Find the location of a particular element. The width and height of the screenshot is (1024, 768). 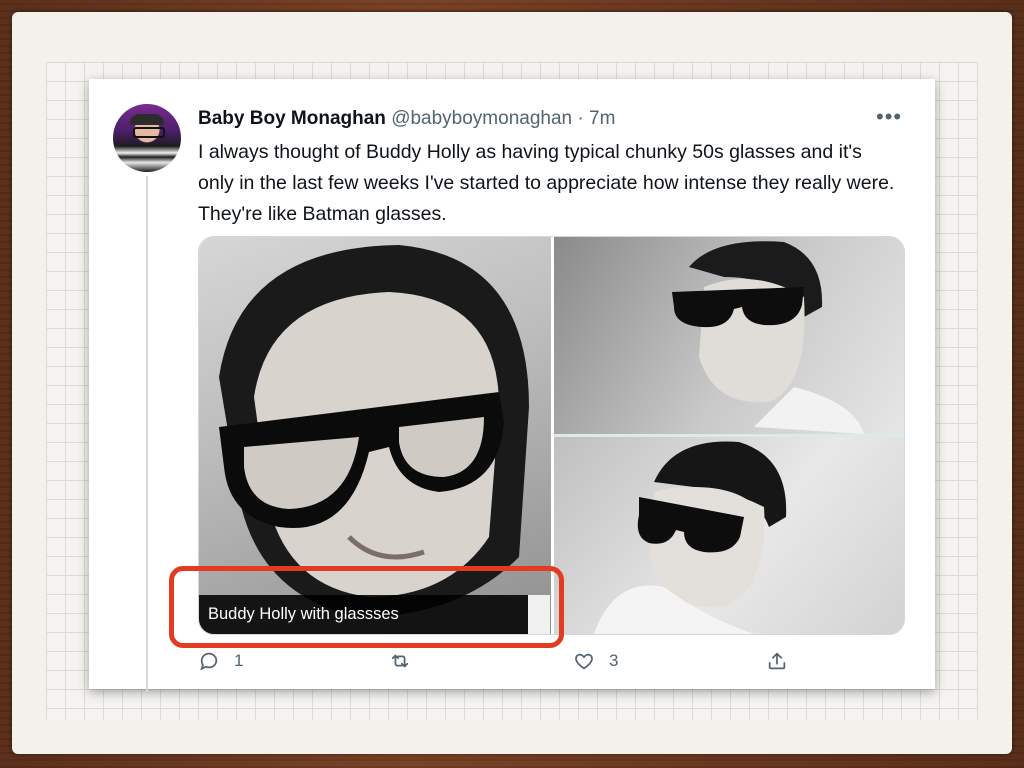

retweet-button is located at coordinates (400, 661).